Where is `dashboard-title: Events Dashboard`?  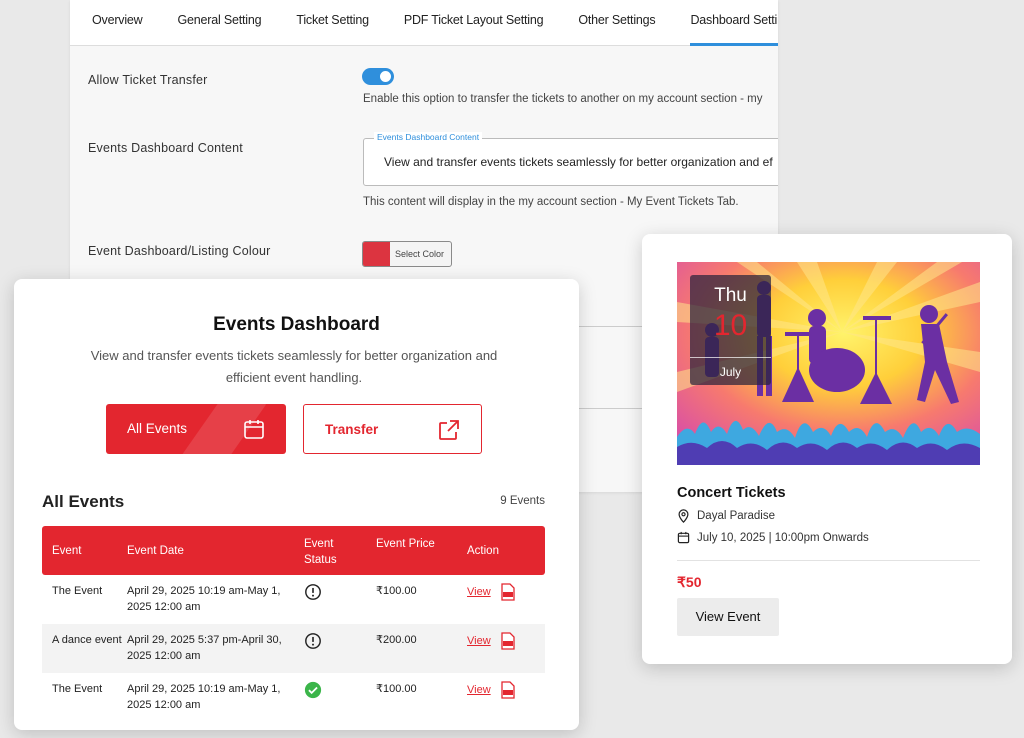
dashboard-title: Events Dashboard is located at coordinates (296, 324).